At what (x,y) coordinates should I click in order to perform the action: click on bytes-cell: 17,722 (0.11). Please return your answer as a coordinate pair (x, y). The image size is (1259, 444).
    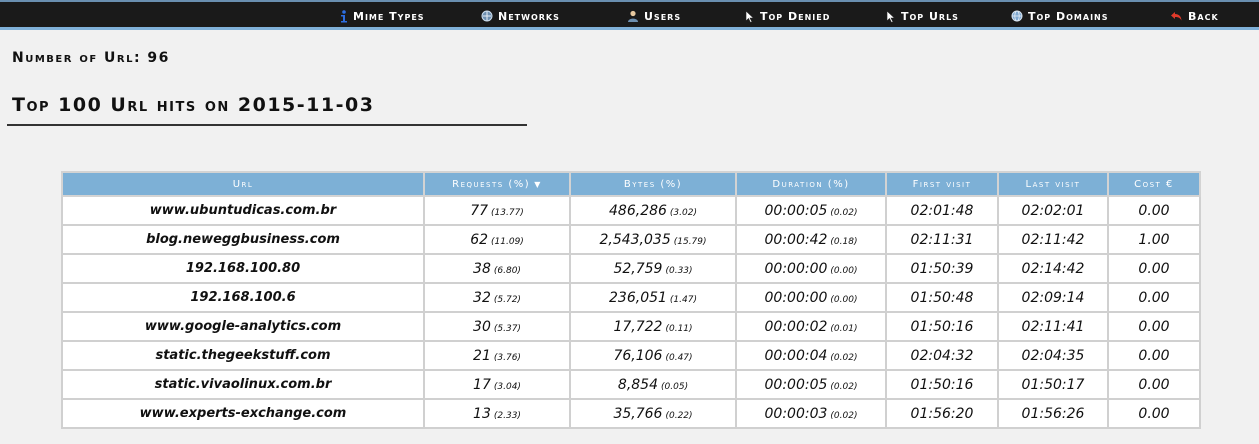
    Looking at the image, I should click on (653, 326).